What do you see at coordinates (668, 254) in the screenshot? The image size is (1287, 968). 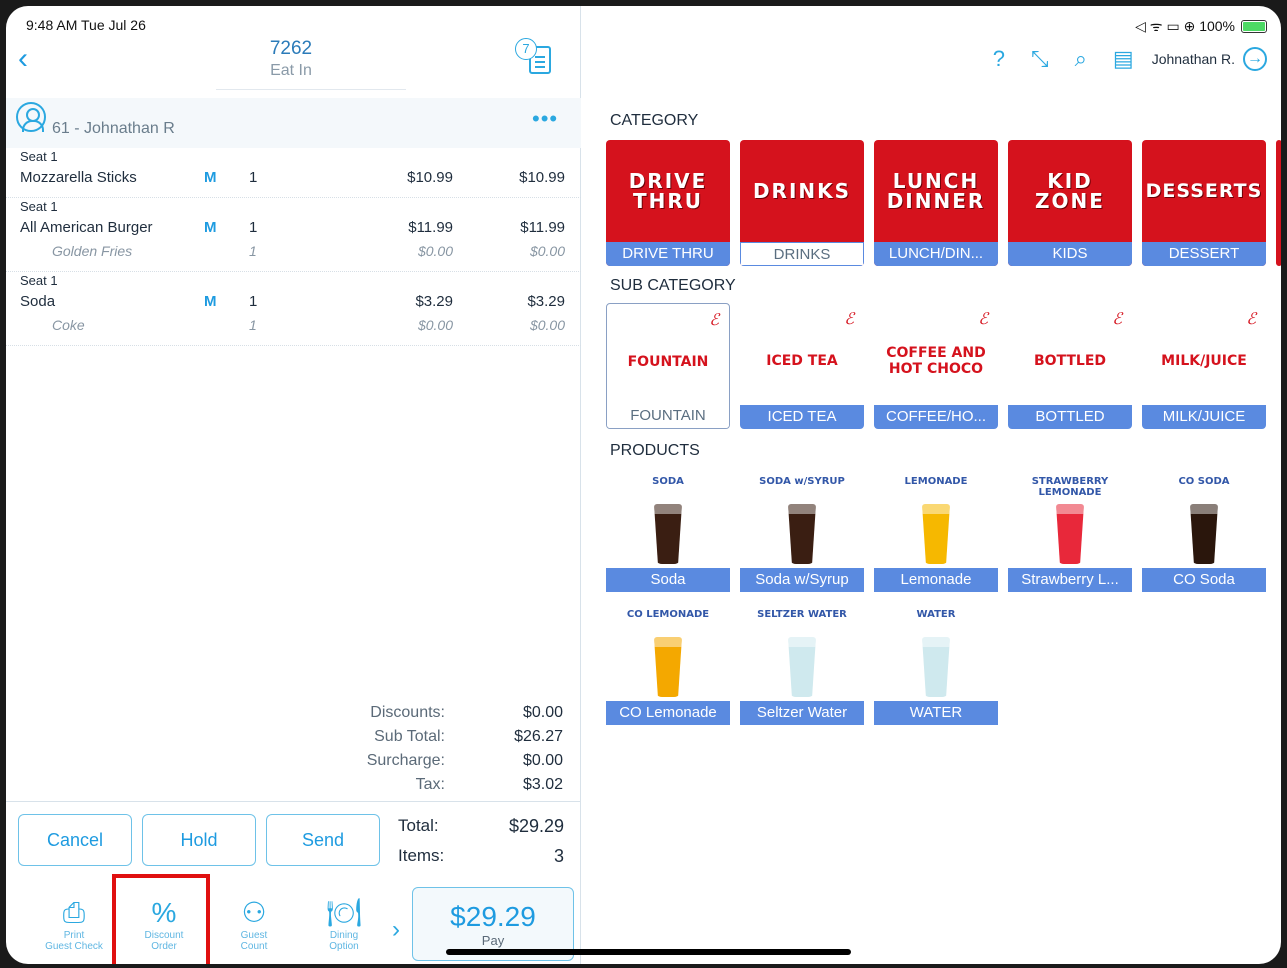 I see `category-label: DRIVE THRU` at bounding box center [668, 254].